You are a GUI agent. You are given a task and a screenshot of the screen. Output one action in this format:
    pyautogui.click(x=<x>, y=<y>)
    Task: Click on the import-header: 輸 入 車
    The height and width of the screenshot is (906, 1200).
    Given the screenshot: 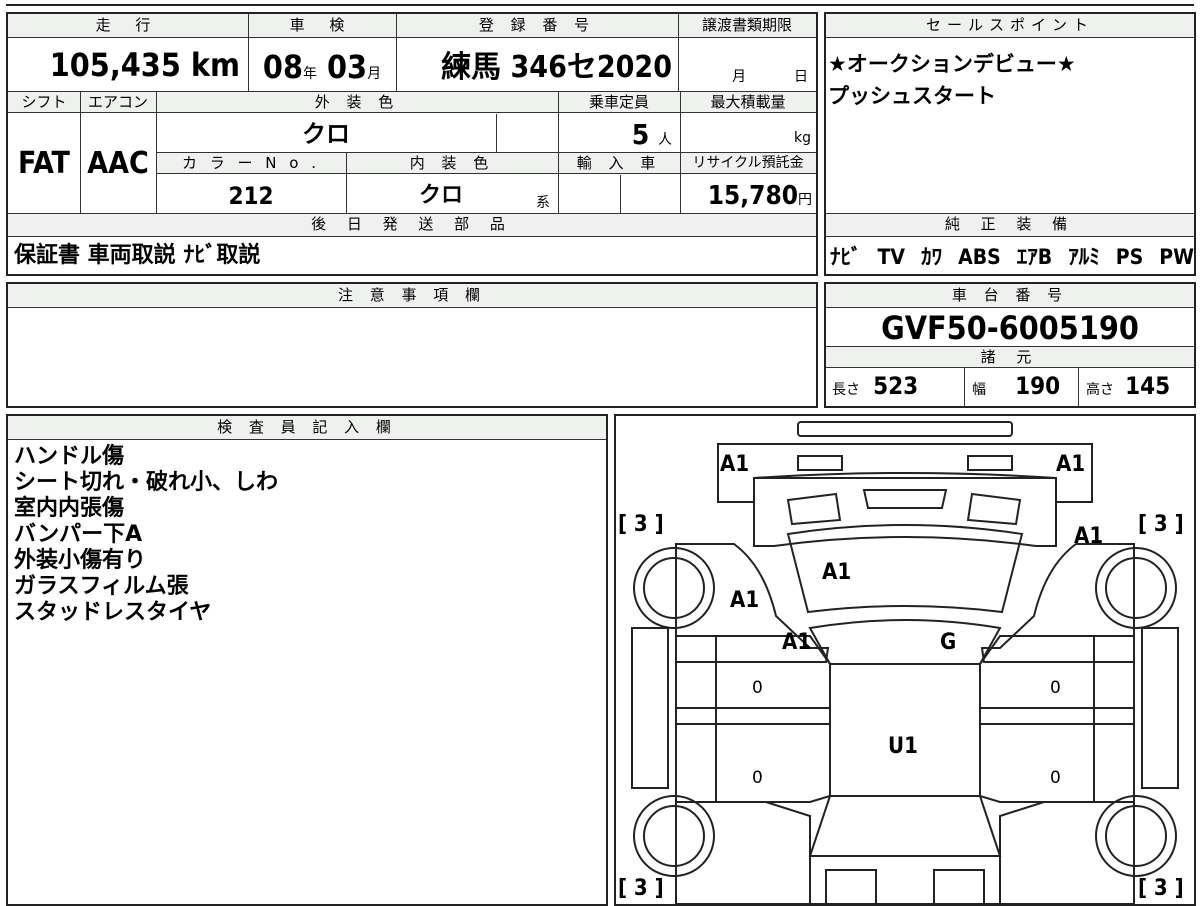 What is the action you would take?
    pyautogui.click(x=619, y=163)
    